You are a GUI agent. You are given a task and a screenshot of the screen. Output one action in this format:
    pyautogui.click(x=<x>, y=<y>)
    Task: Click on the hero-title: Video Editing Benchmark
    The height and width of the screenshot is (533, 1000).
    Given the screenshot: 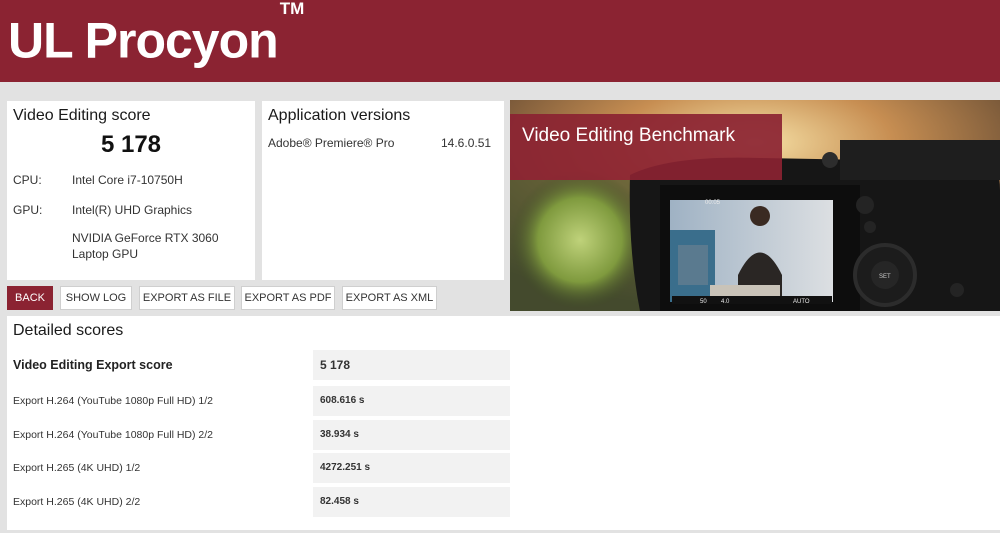 What is the action you would take?
    pyautogui.click(x=628, y=135)
    